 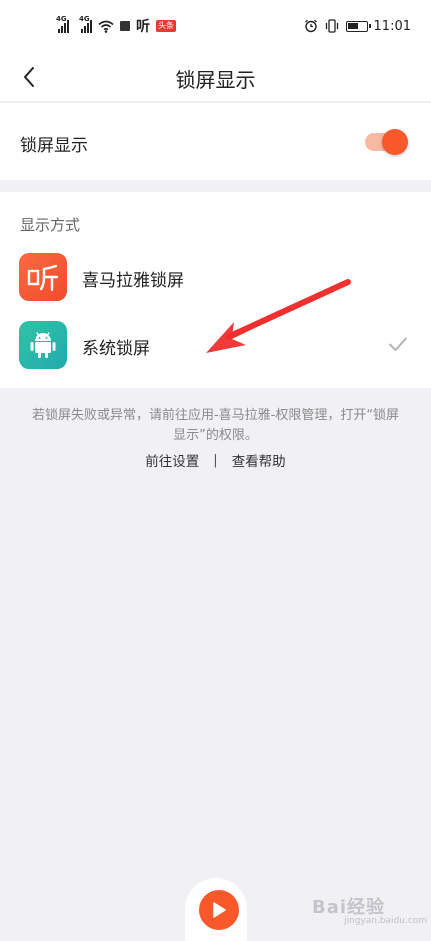 I want to click on page-title: 锁屏显示, so click(x=215, y=80).